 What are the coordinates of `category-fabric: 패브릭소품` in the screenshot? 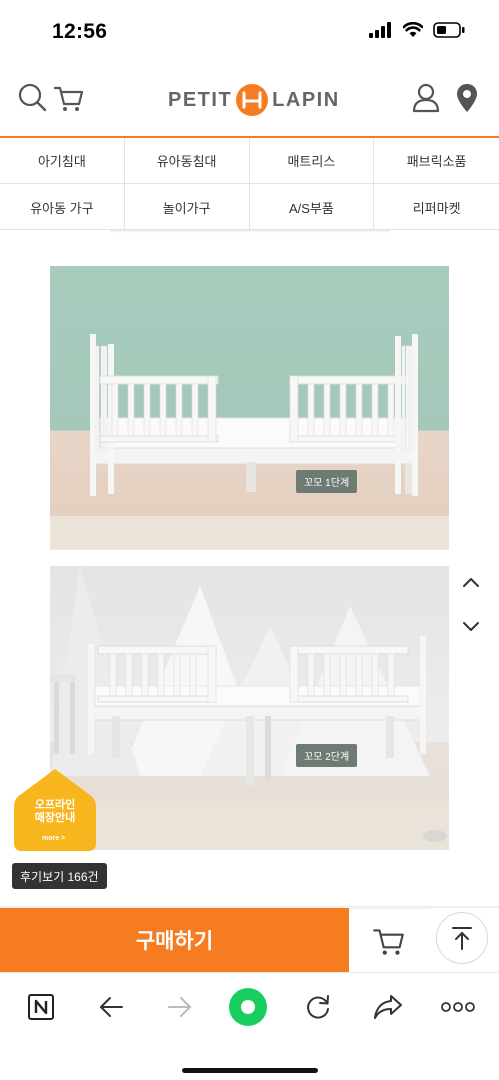 It's located at (436, 161).